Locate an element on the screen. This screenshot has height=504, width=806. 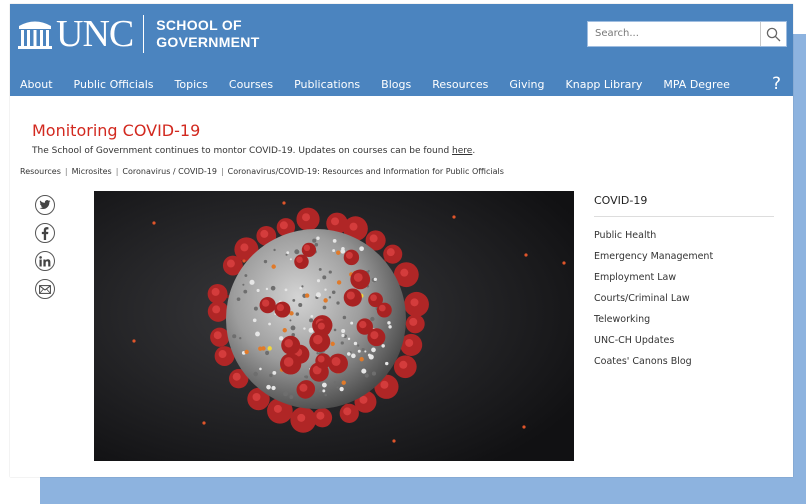
linkedin-icon is located at coordinates (44, 260).